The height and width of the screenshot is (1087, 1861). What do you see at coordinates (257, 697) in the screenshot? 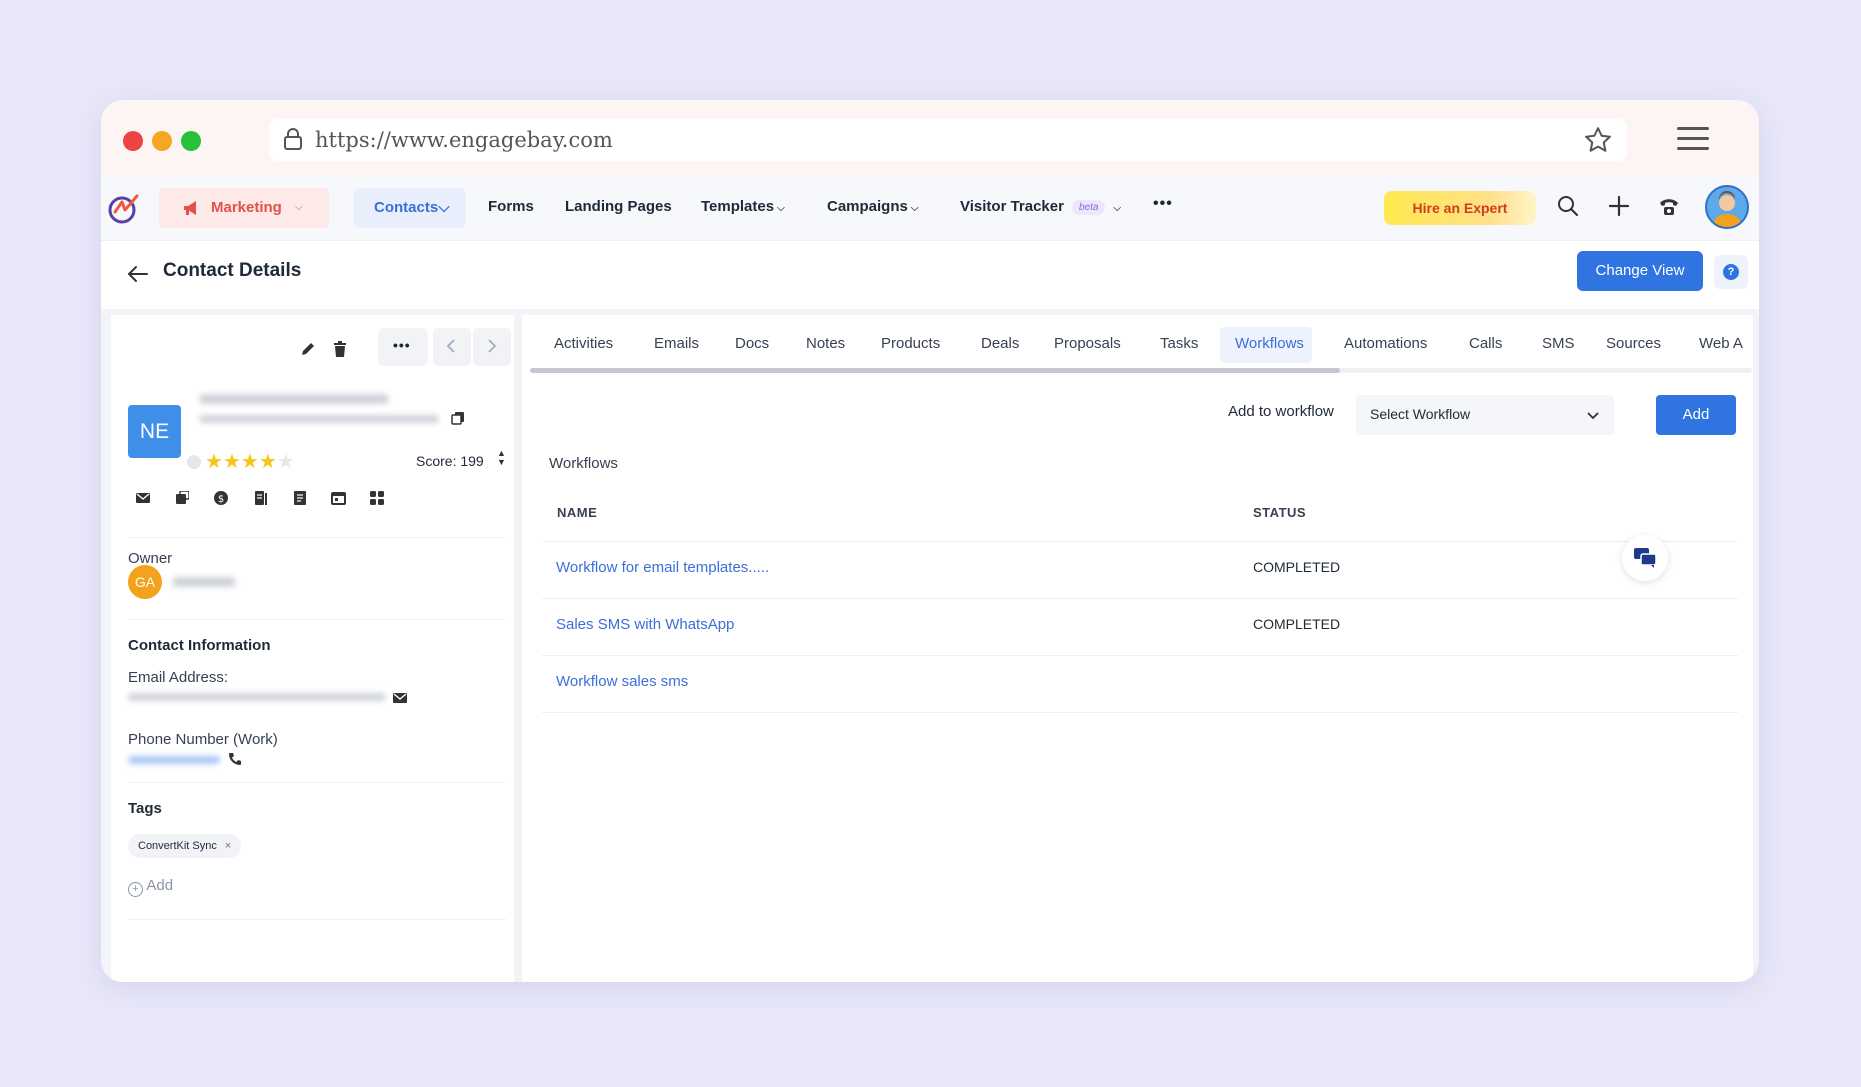
I see `email-value-redacted` at bounding box center [257, 697].